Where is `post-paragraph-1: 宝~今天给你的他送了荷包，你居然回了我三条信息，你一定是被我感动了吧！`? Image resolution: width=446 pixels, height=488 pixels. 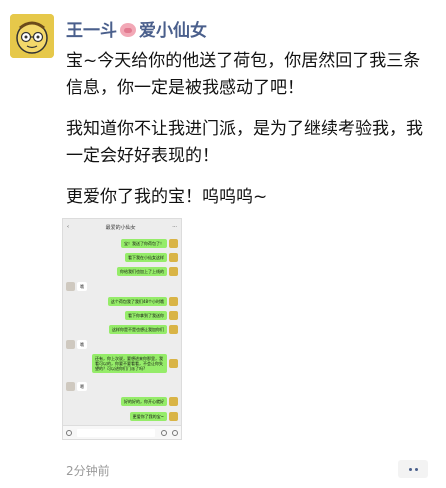 post-paragraph-1: 宝~今天给你的他送了荷包，你居然回了我三条信息，你一定是被我感动了吧！ is located at coordinates (243, 74).